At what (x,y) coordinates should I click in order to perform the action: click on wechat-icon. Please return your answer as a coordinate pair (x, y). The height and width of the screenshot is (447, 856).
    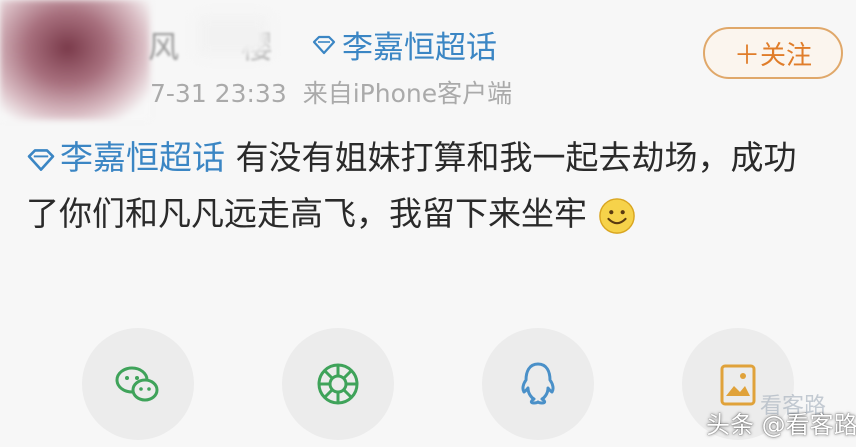
    Looking at the image, I should click on (137, 384).